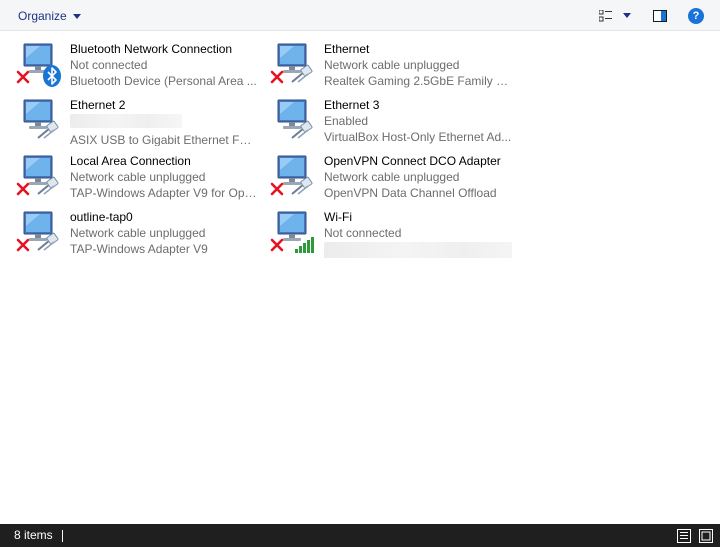 This screenshot has width=720, height=547. What do you see at coordinates (42, 15) in the screenshot?
I see `organize-label: Organize` at bounding box center [42, 15].